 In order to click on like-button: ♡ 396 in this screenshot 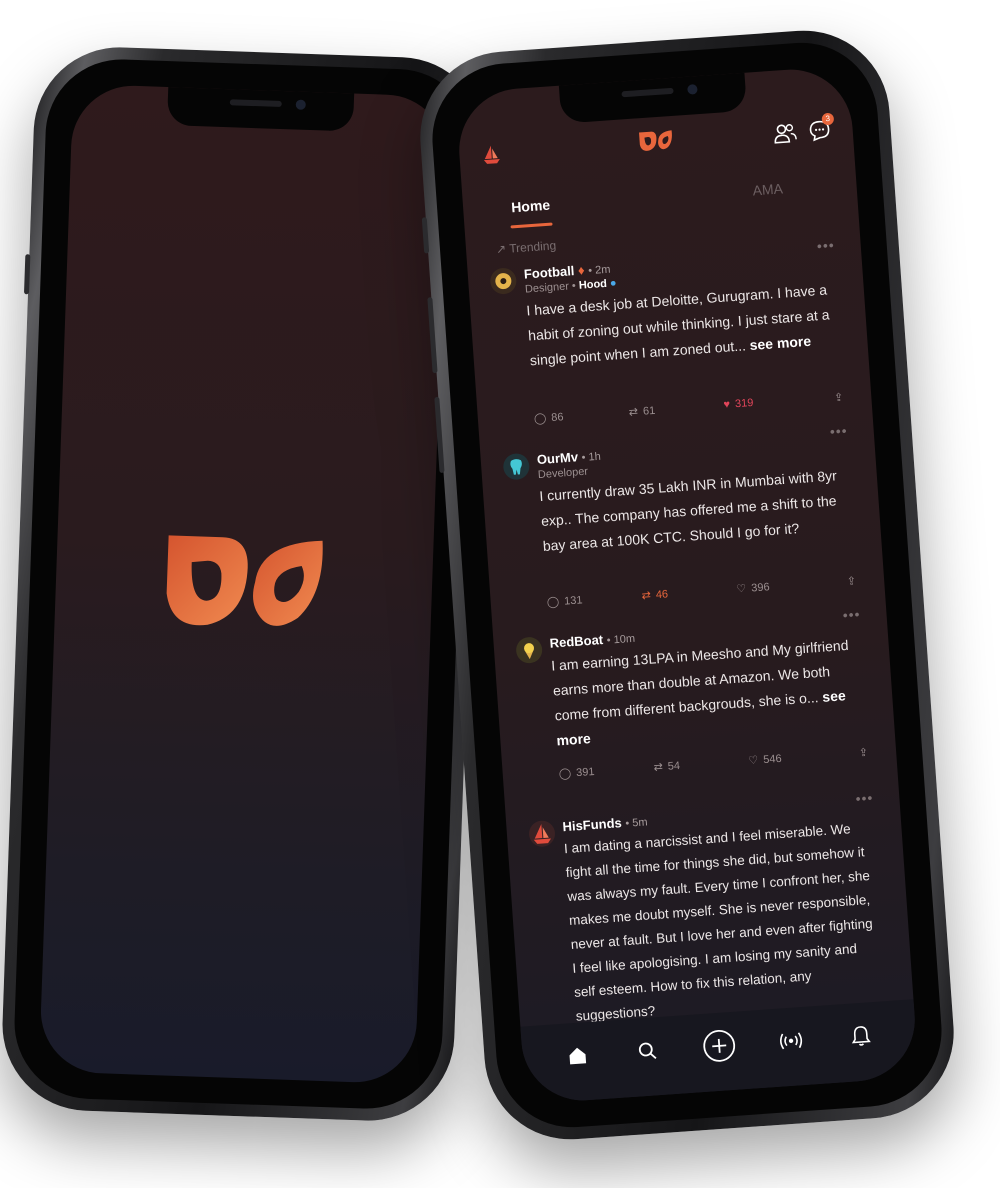, I will do `click(753, 588)`.